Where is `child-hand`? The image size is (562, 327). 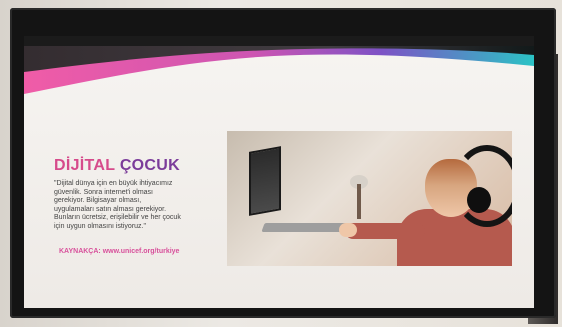
child-hand is located at coordinates (348, 230).